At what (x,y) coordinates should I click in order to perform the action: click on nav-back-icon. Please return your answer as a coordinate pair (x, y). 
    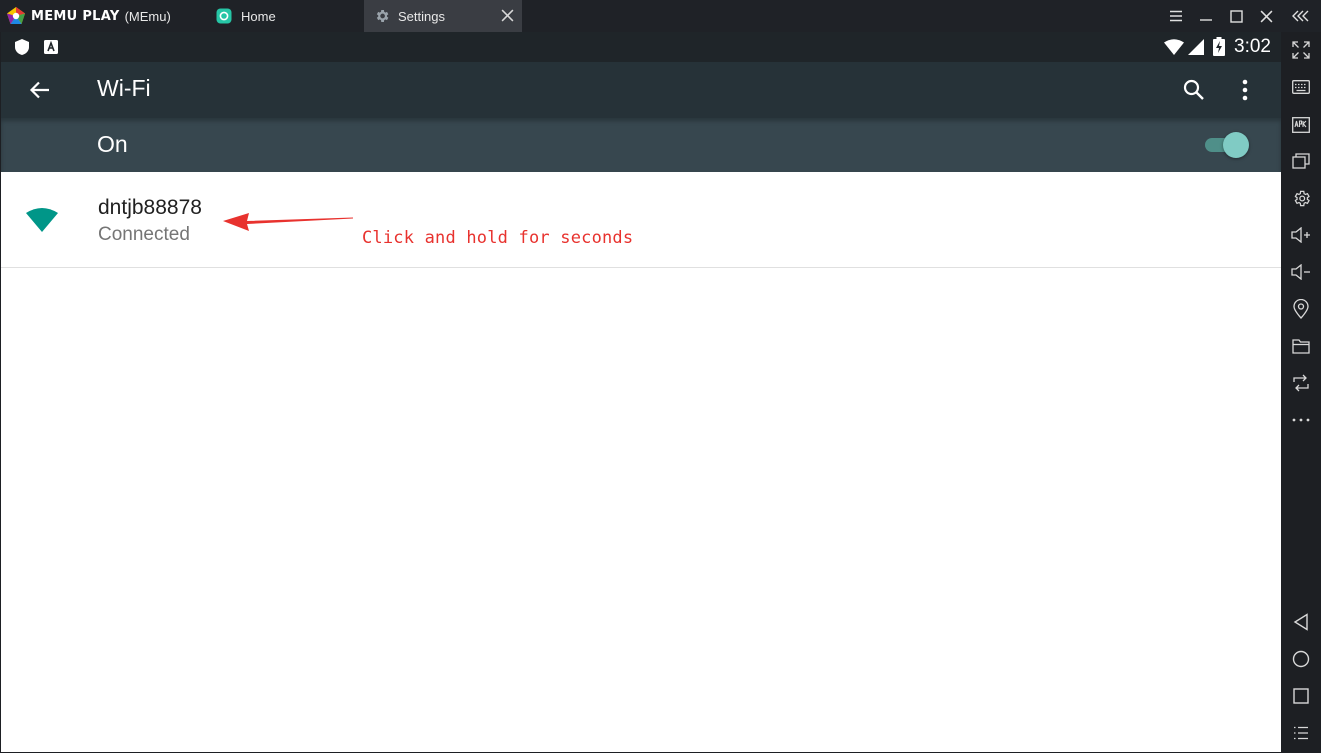
    Looking at the image, I should click on (1301, 622).